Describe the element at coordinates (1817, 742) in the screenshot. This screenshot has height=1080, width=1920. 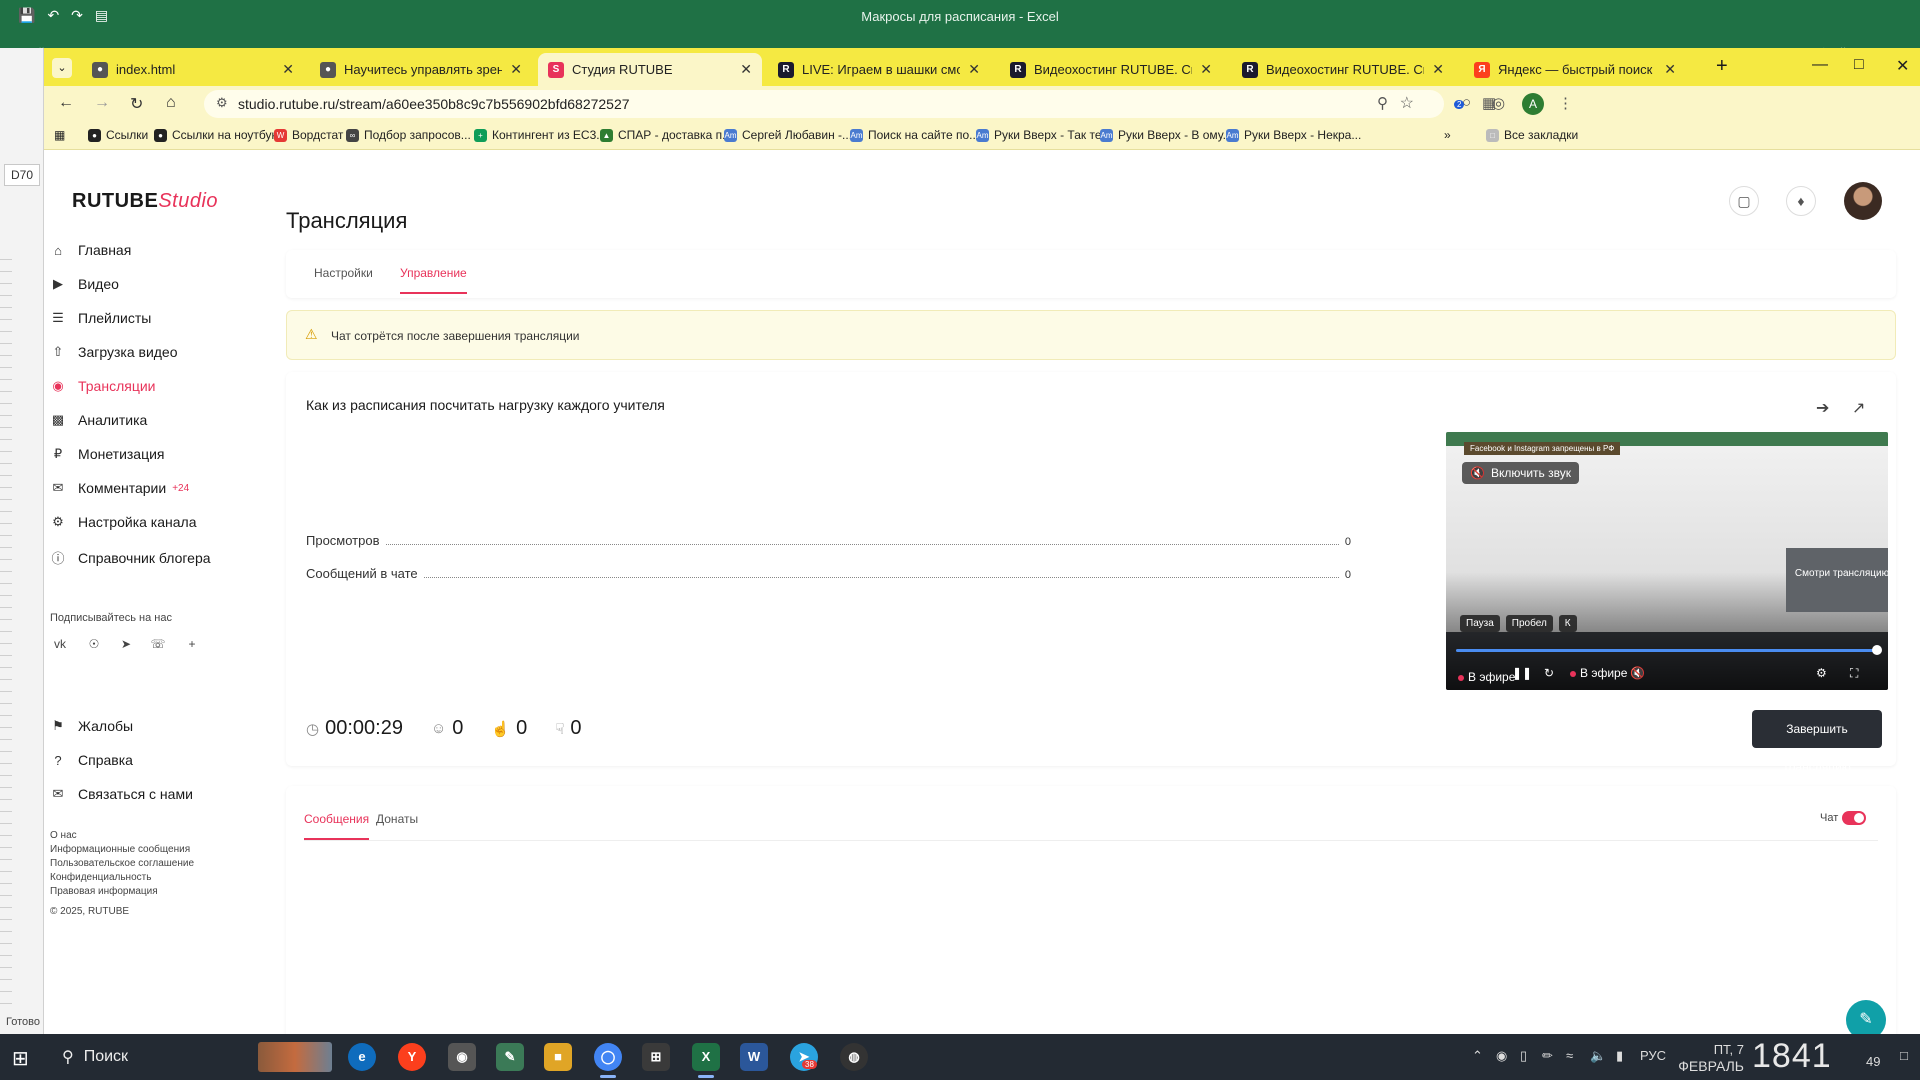
I see `end-stream-button: Завершить трансляцию` at that location.